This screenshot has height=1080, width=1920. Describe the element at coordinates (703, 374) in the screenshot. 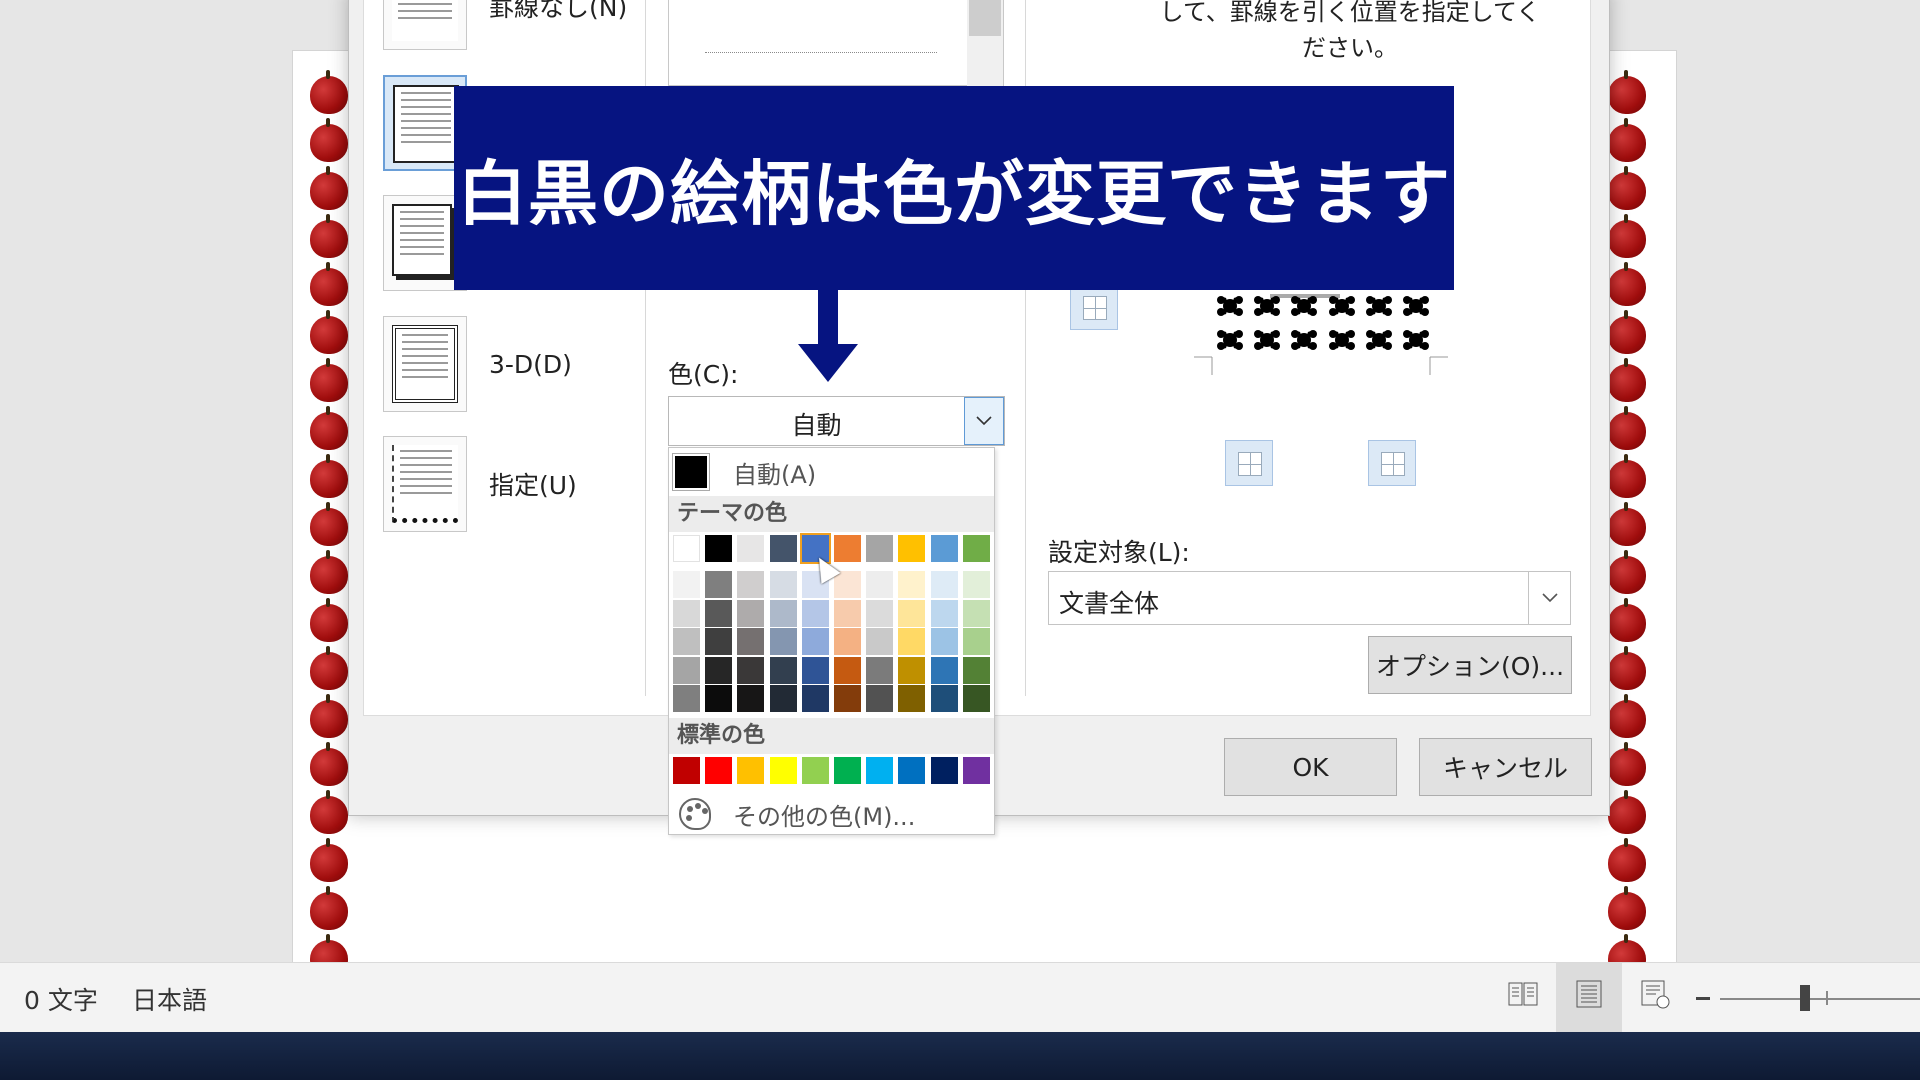

I see `color-label: 色(C):` at that location.